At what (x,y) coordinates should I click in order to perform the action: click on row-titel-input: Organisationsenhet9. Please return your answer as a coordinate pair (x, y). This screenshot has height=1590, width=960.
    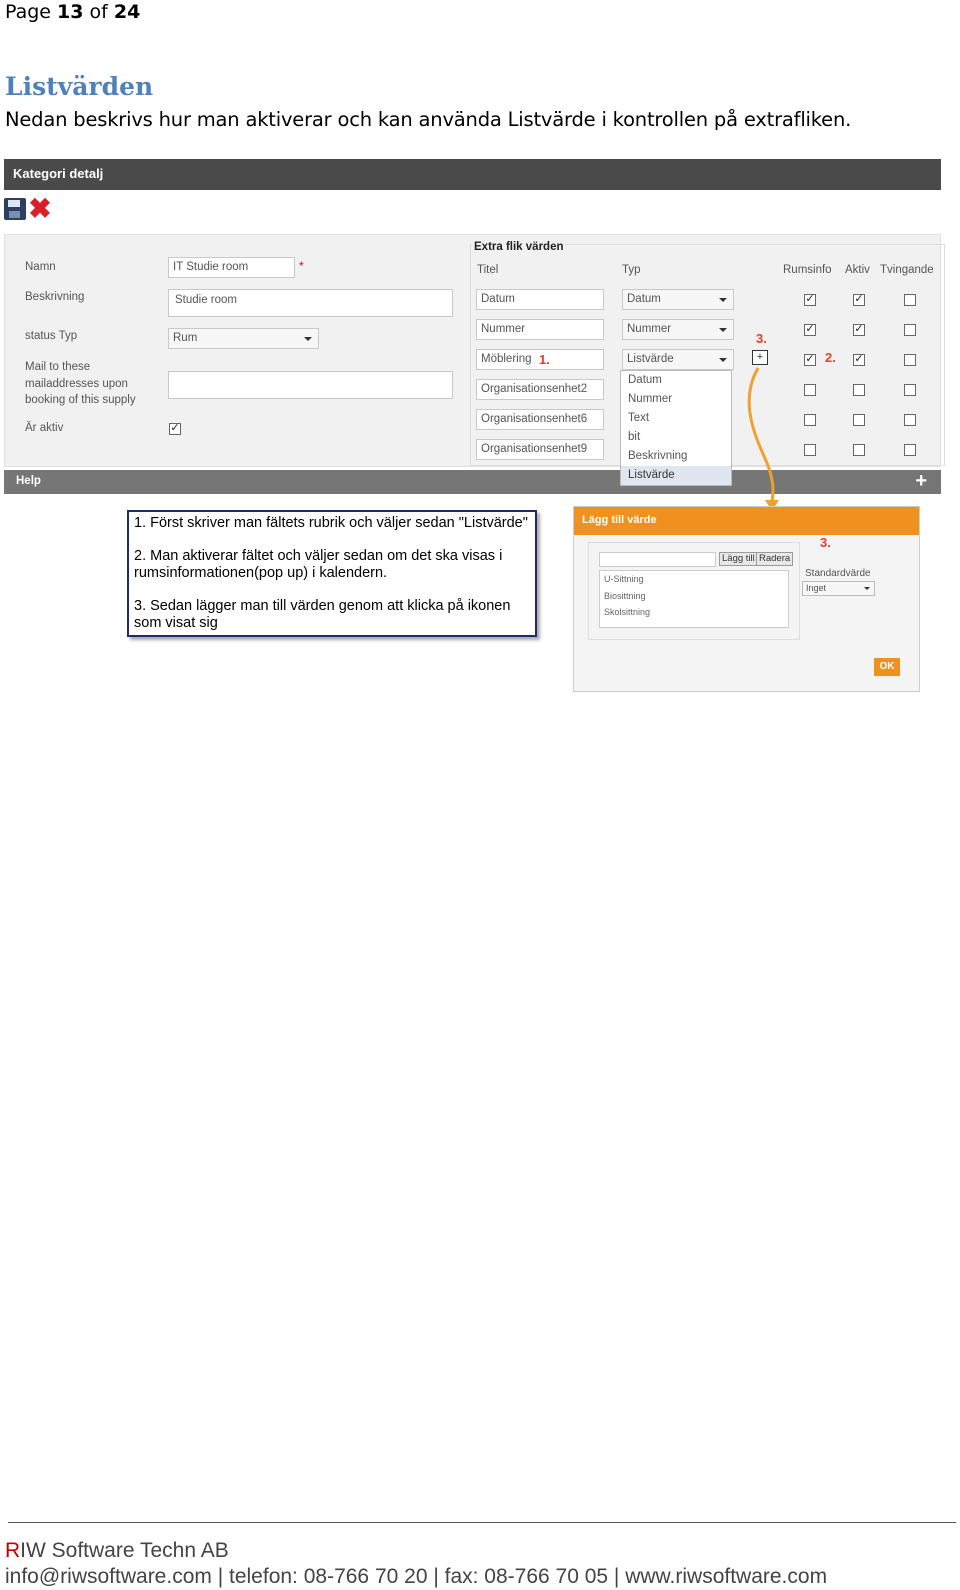
    Looking at the image, I should click on (540, 449).